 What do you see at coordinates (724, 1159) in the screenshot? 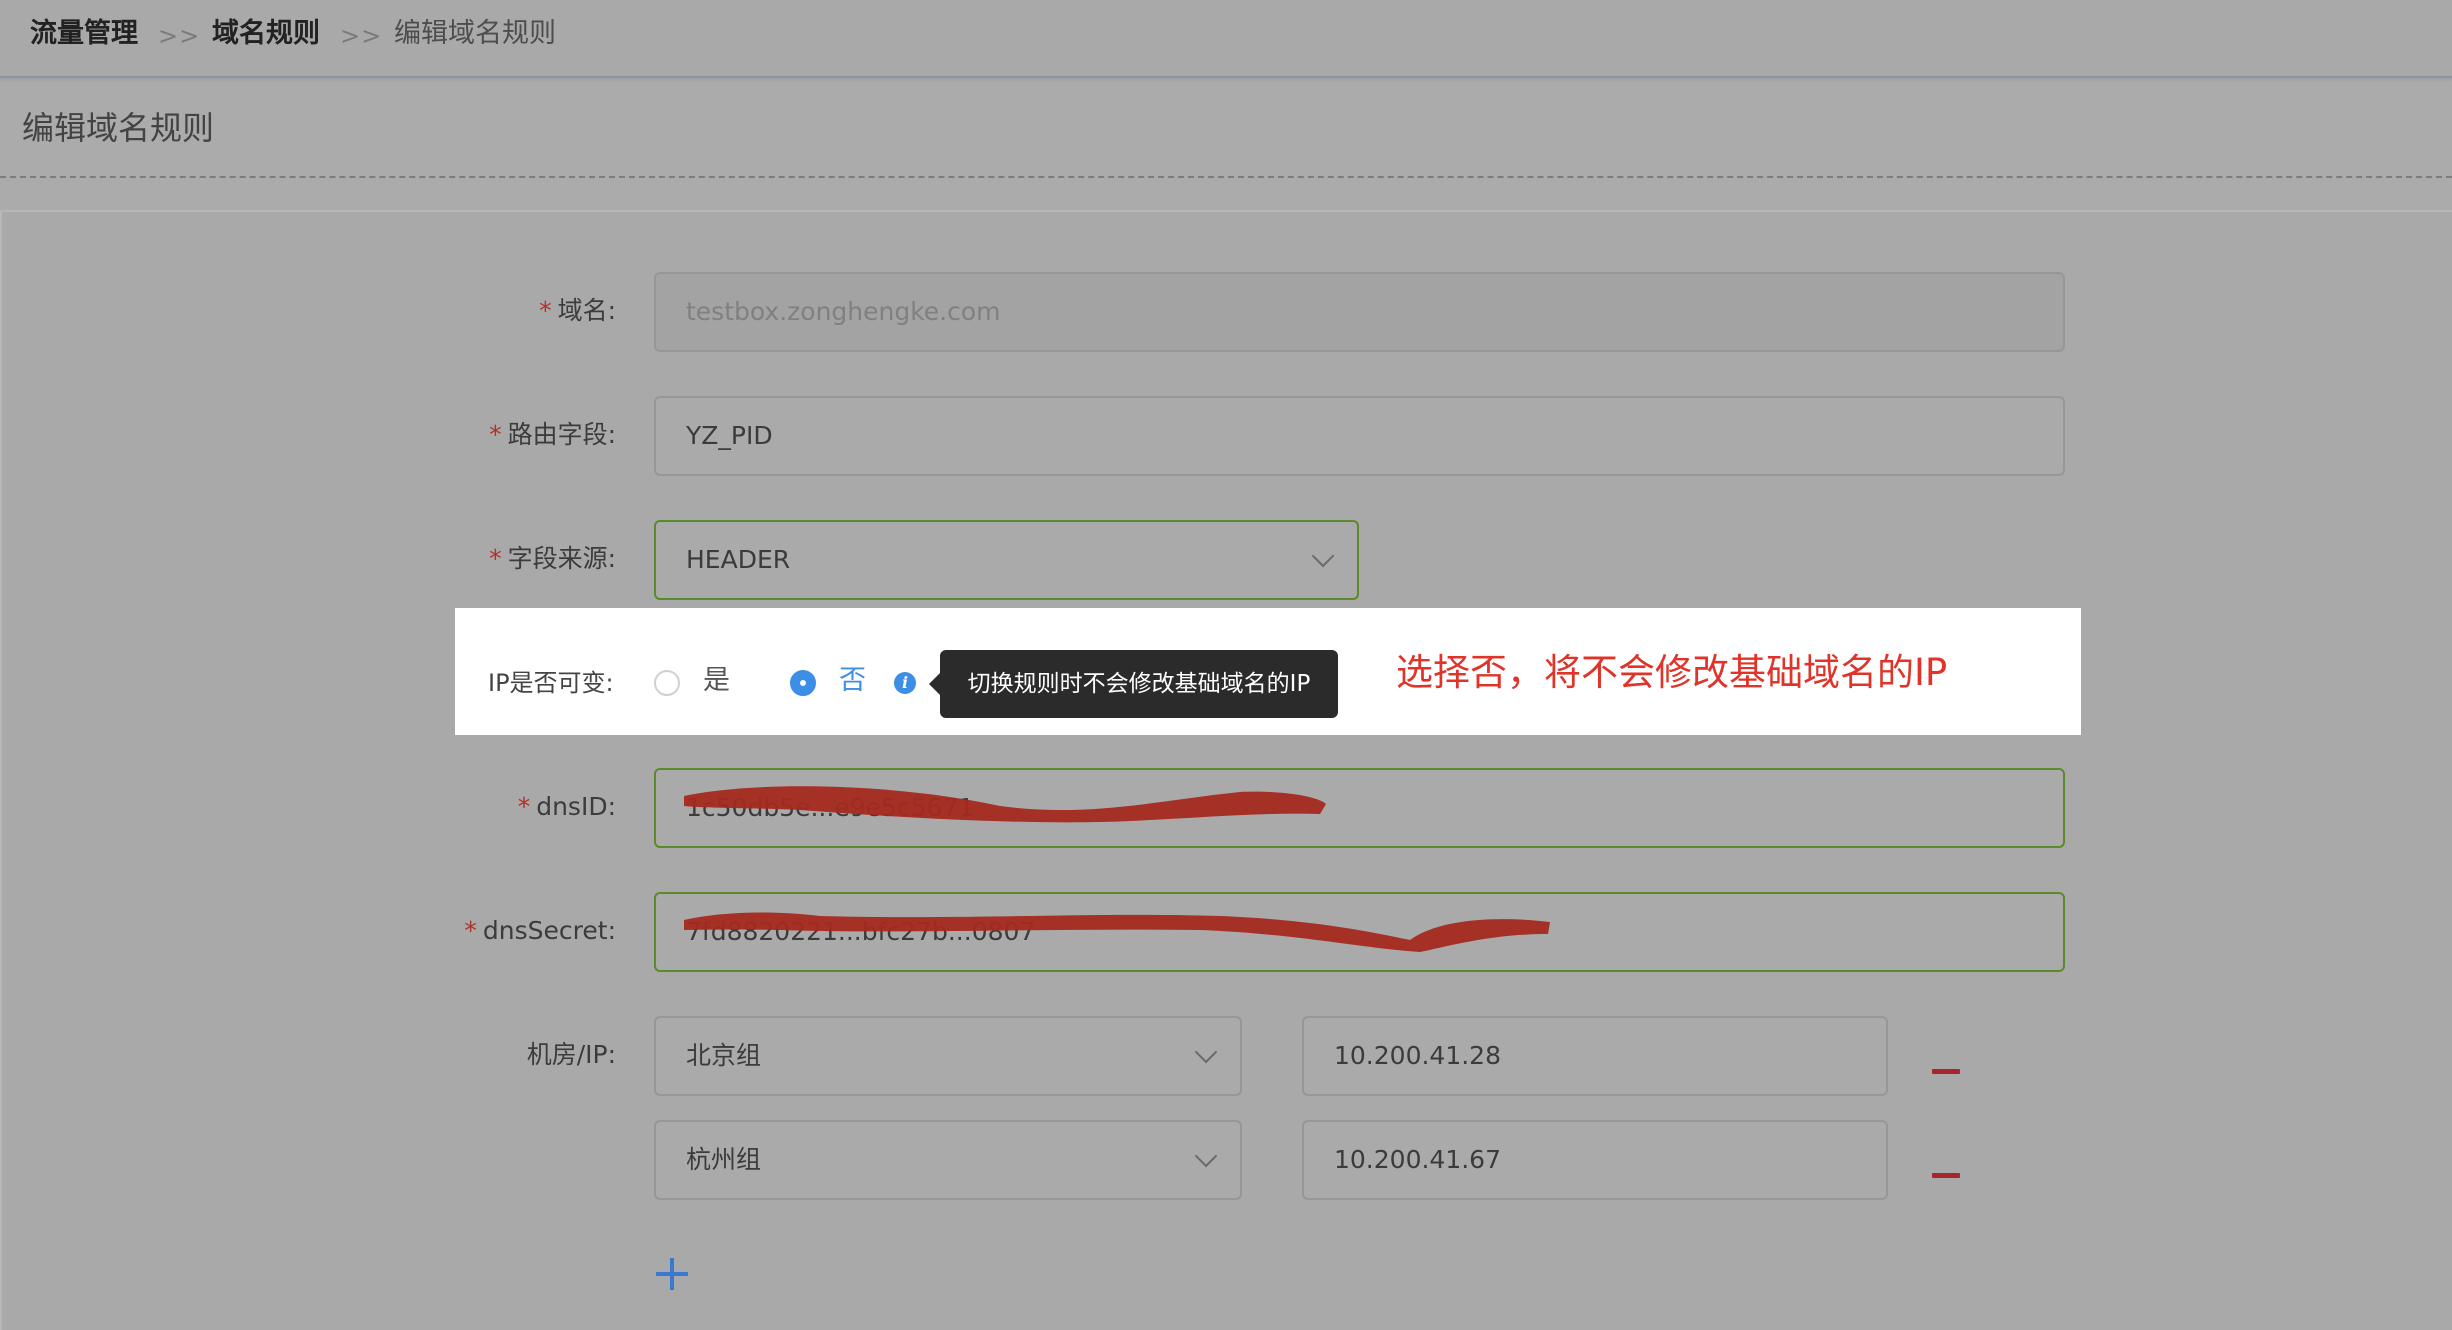
I see `room-value-2: 杭州组` at bounding box center [724, 1159].